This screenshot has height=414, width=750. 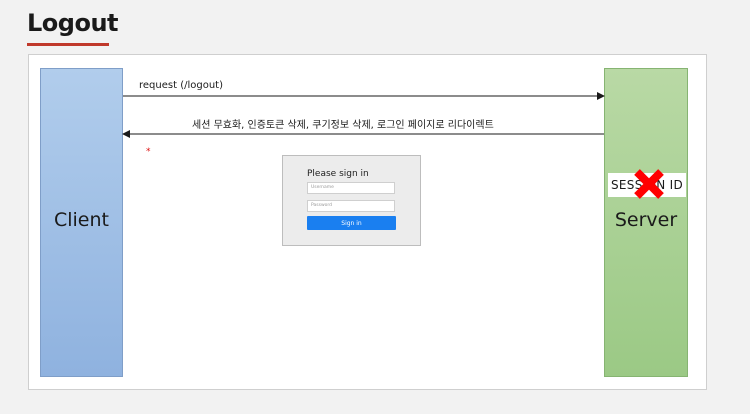 I want to click on request-label: request (/logout), so click(x=181, y=85).